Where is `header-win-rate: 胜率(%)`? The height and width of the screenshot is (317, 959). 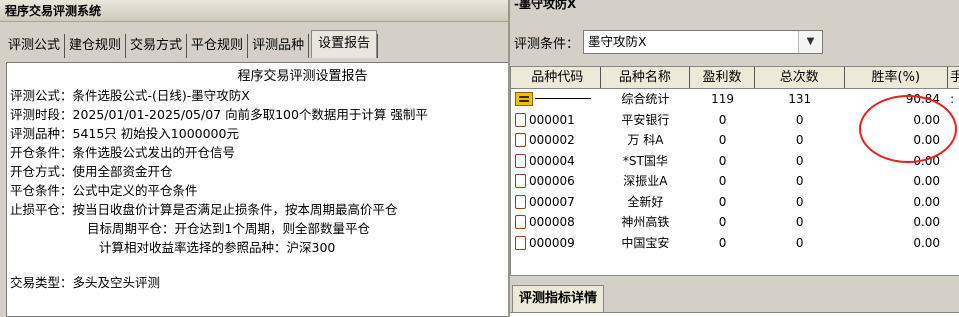 header-win-rate: 胜率(%) is located at coordinates (897, 77).